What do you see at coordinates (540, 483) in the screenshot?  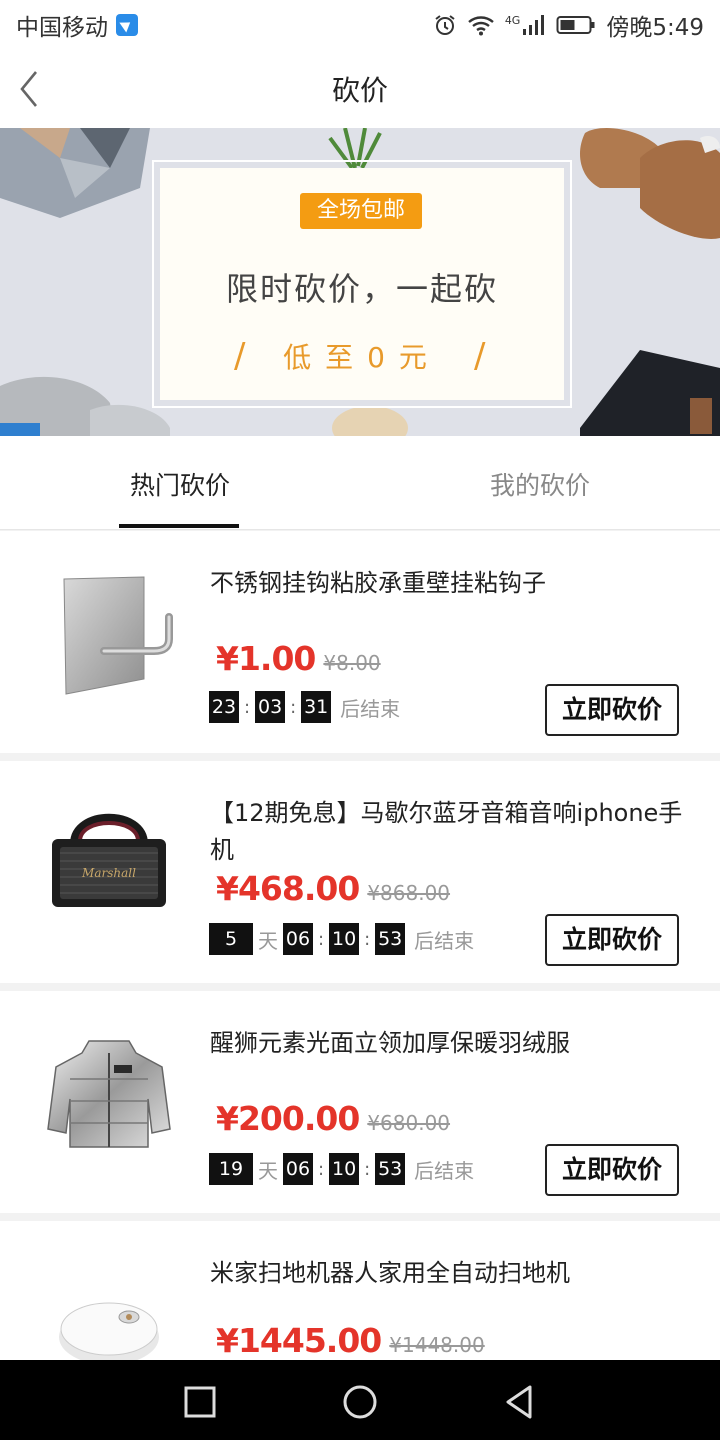 I see `tab-my-bargain: 我的砍价` at bounding box center [540, 483].